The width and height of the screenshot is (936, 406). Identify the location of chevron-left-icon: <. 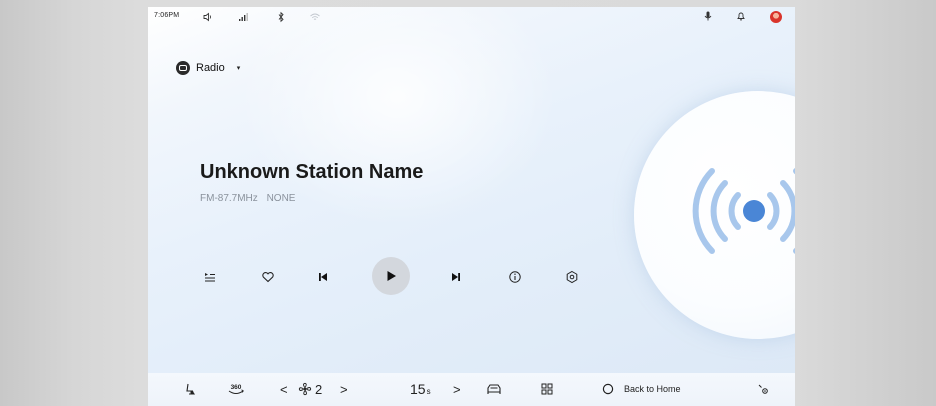
(284, 389).